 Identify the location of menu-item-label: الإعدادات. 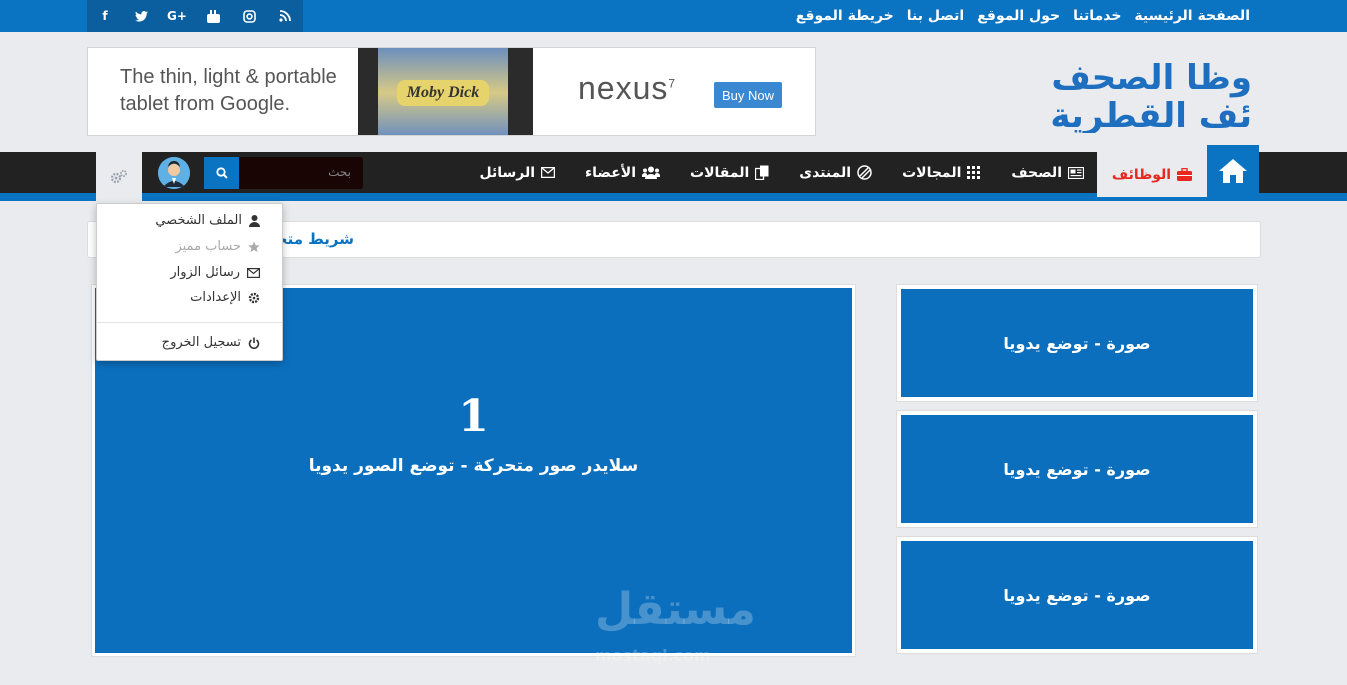
(215, 297).